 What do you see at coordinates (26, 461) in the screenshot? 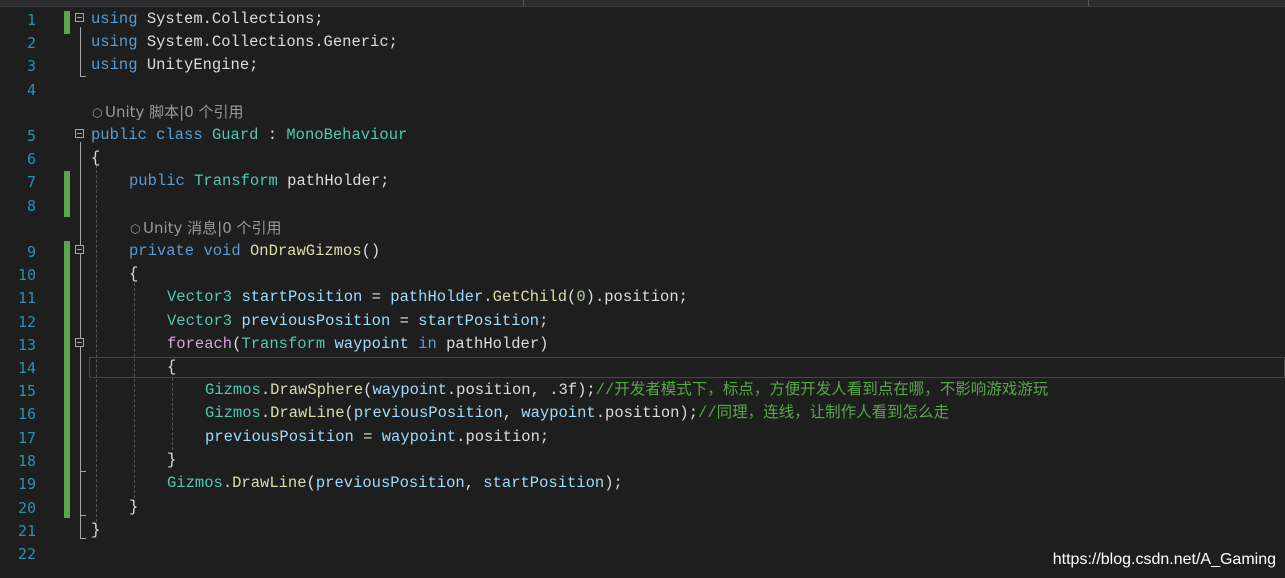
I see `line-number: 18` at bounding box center [26, 461].